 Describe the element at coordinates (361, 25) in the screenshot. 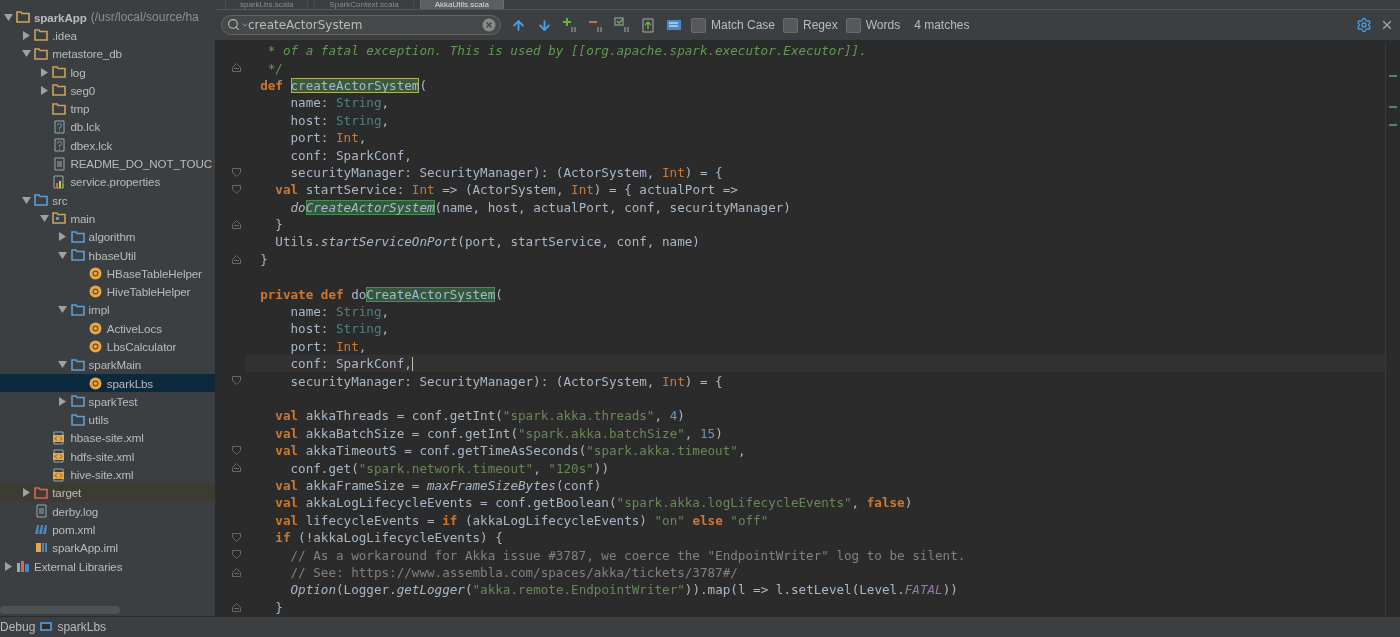

I see `search-field: createActorSystem` at that location.